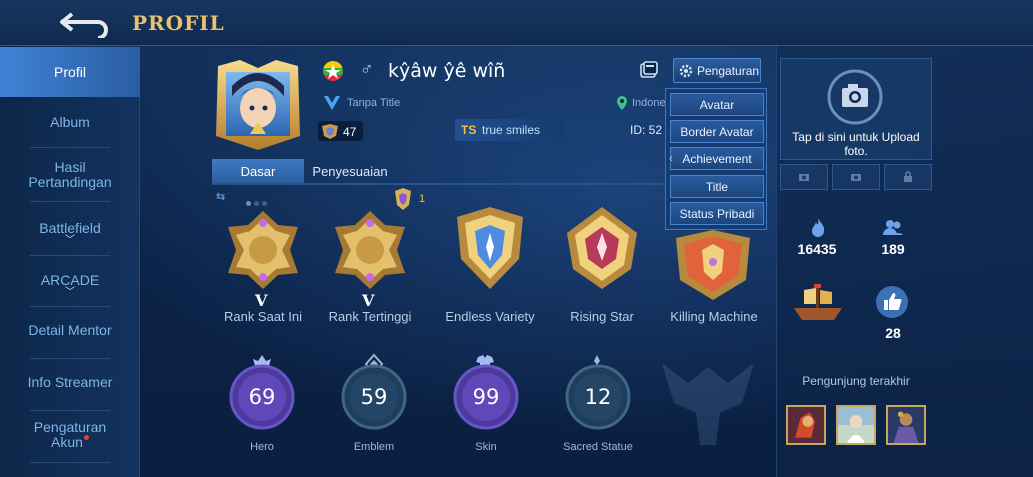  I want to click on back-arrow-icon, so click(85, 23).